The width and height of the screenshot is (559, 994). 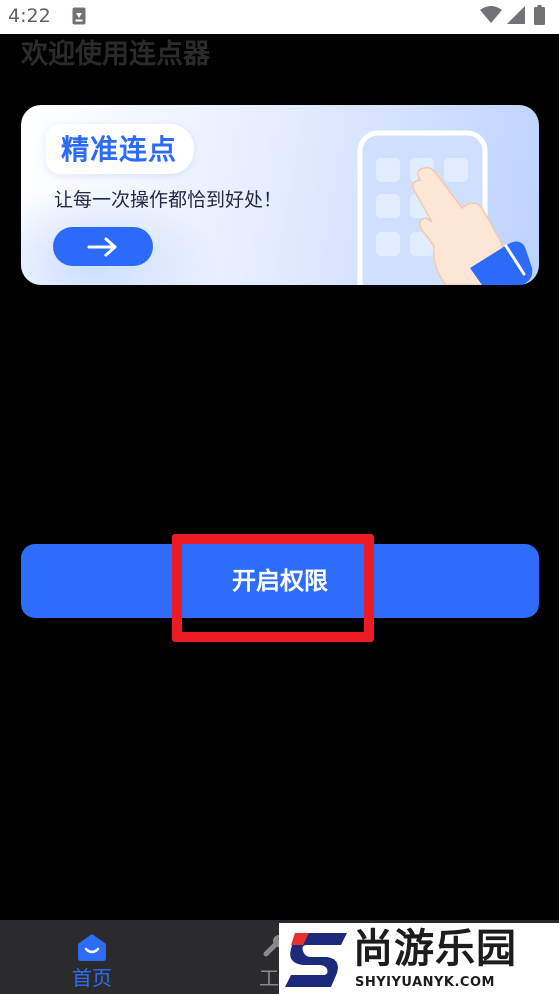 I want to click on site-watermark: 尚游乐园 SHYIYUANYK.COM, so click(x=419, y=958).